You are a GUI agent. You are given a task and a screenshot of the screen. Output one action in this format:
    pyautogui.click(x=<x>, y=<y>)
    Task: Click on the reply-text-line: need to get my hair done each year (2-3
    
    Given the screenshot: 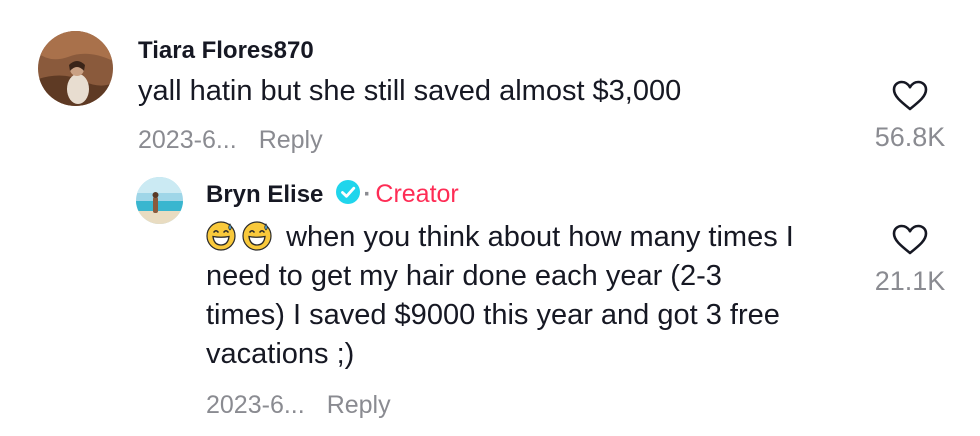 What is the action you would take?
    pyautogui.click(x=464, y=276)
    